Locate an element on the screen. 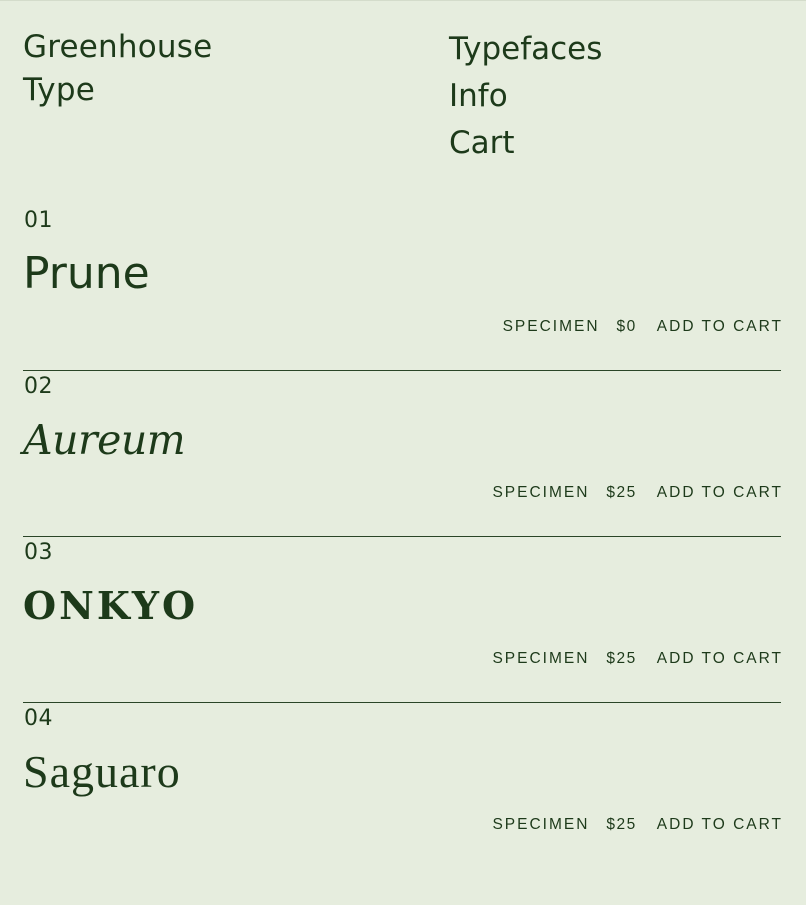 The width and height of the screenshot is (806, 905). typeface-number: 01 is located at coordinates (38, 220).